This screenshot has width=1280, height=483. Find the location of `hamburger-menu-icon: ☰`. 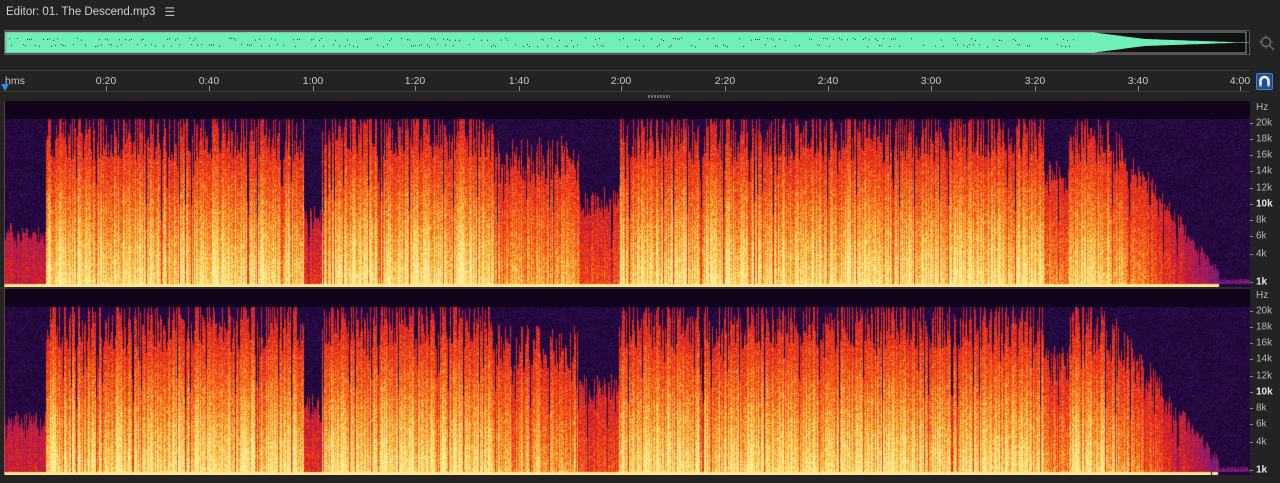

hamburger-menu-icon: ☰ is located at coordinates (169, 12).